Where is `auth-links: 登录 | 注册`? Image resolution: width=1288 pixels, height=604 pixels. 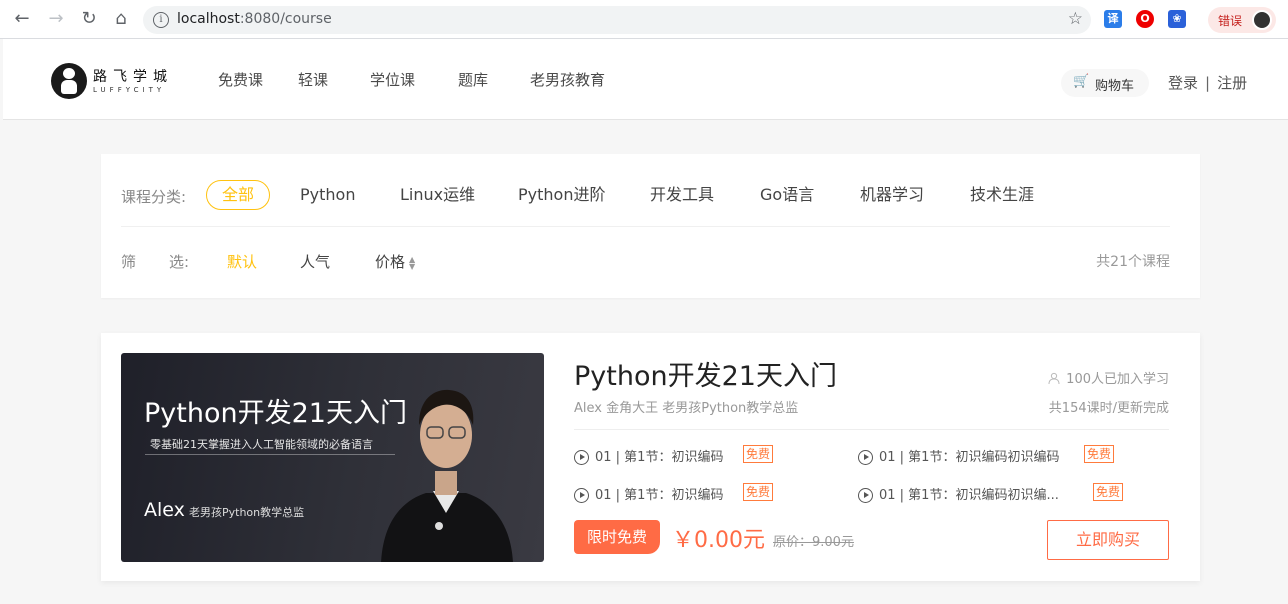
auth-links: 登录 | 注册 is located at coordinates (1207, 82).